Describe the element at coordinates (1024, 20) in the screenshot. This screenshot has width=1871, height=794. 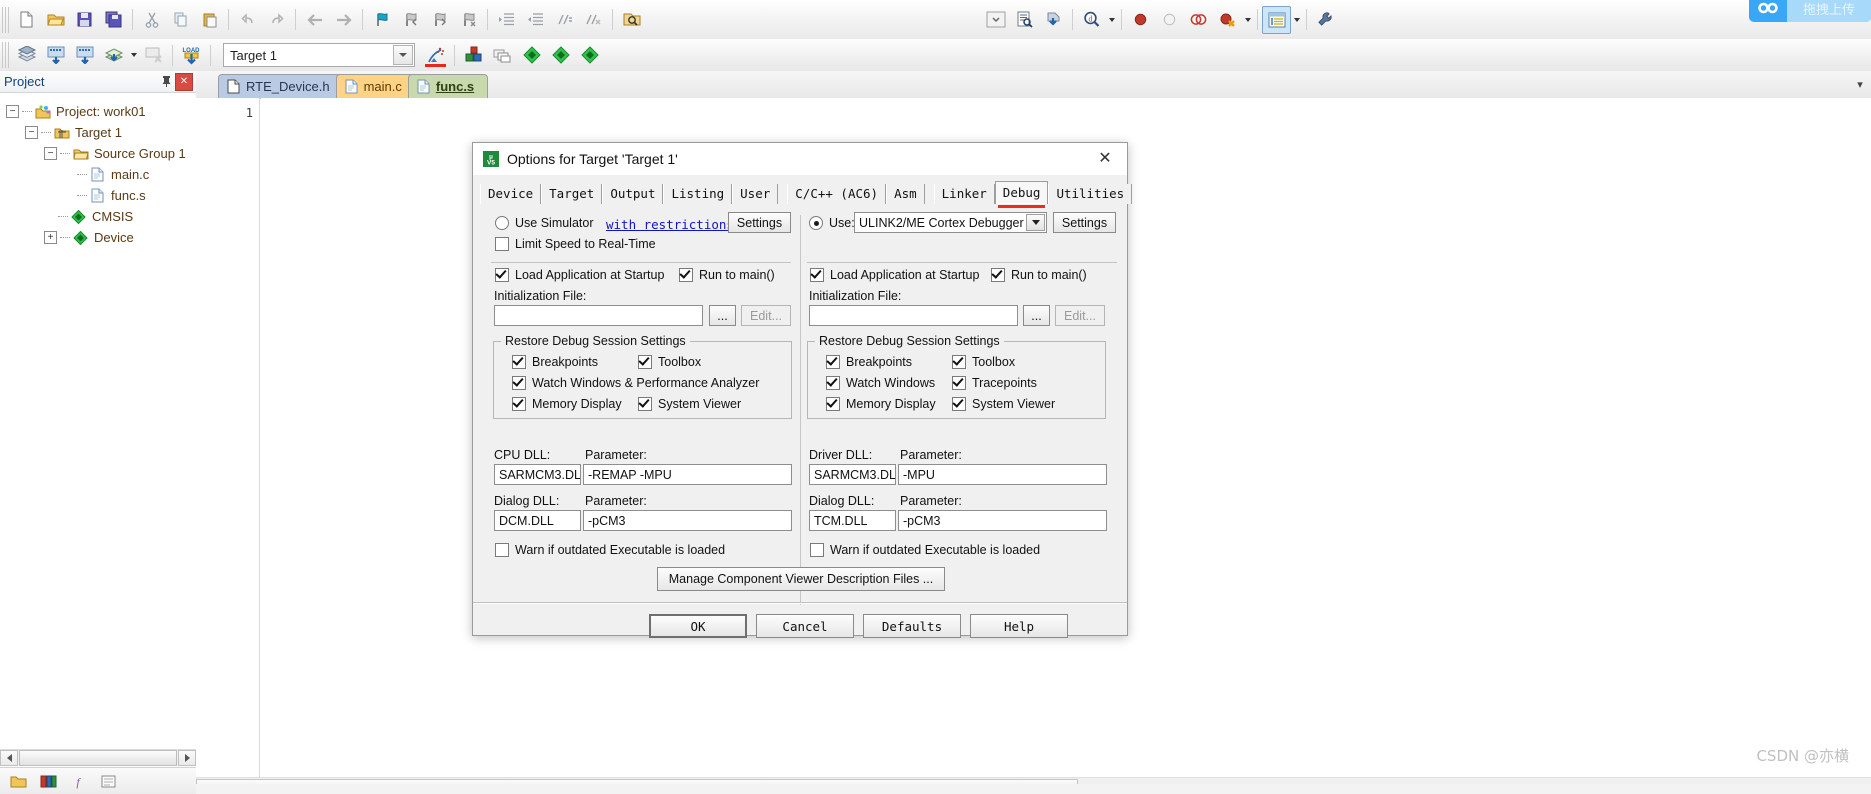
I see `text-search-icon` at that location.